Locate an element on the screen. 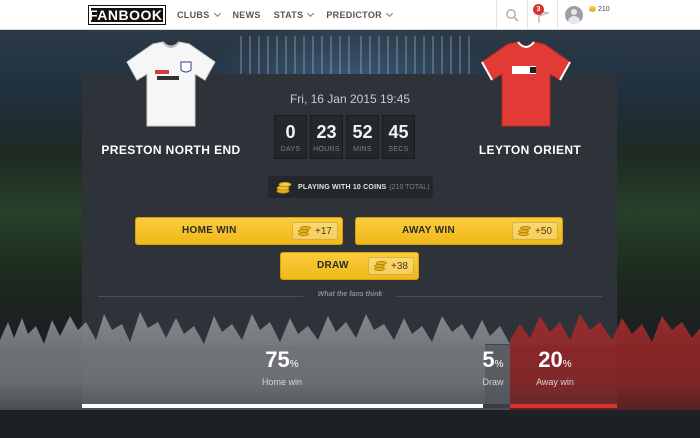 The width and height of the screenshot is (700, 438). odds-badge: +38 is located at coordinates (391, 266).